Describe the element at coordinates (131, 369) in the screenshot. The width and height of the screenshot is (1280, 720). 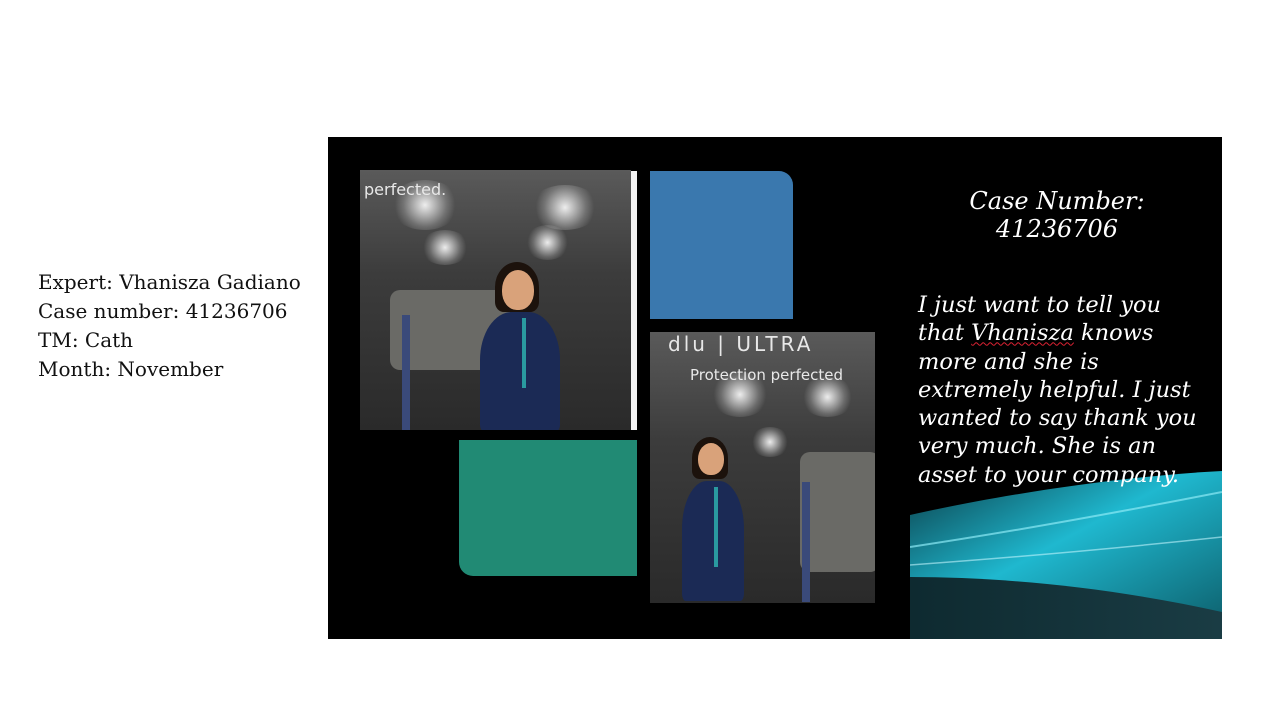
I see `month-line: Month: November` at that location.